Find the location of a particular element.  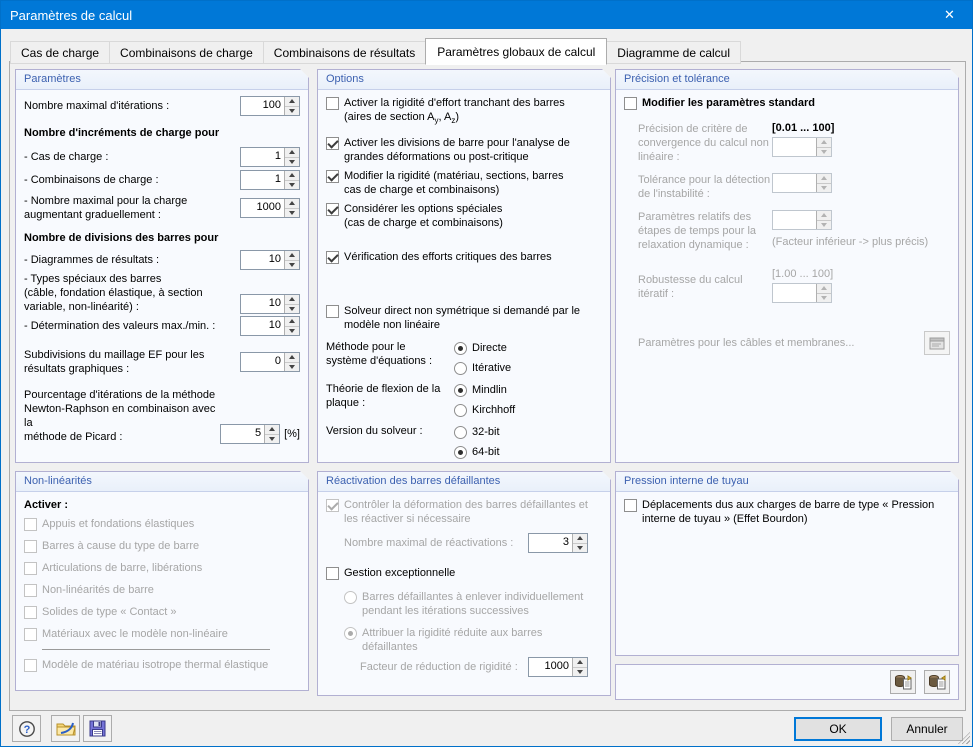

member-divisions-checkbox is located at coordinates (332, 143).